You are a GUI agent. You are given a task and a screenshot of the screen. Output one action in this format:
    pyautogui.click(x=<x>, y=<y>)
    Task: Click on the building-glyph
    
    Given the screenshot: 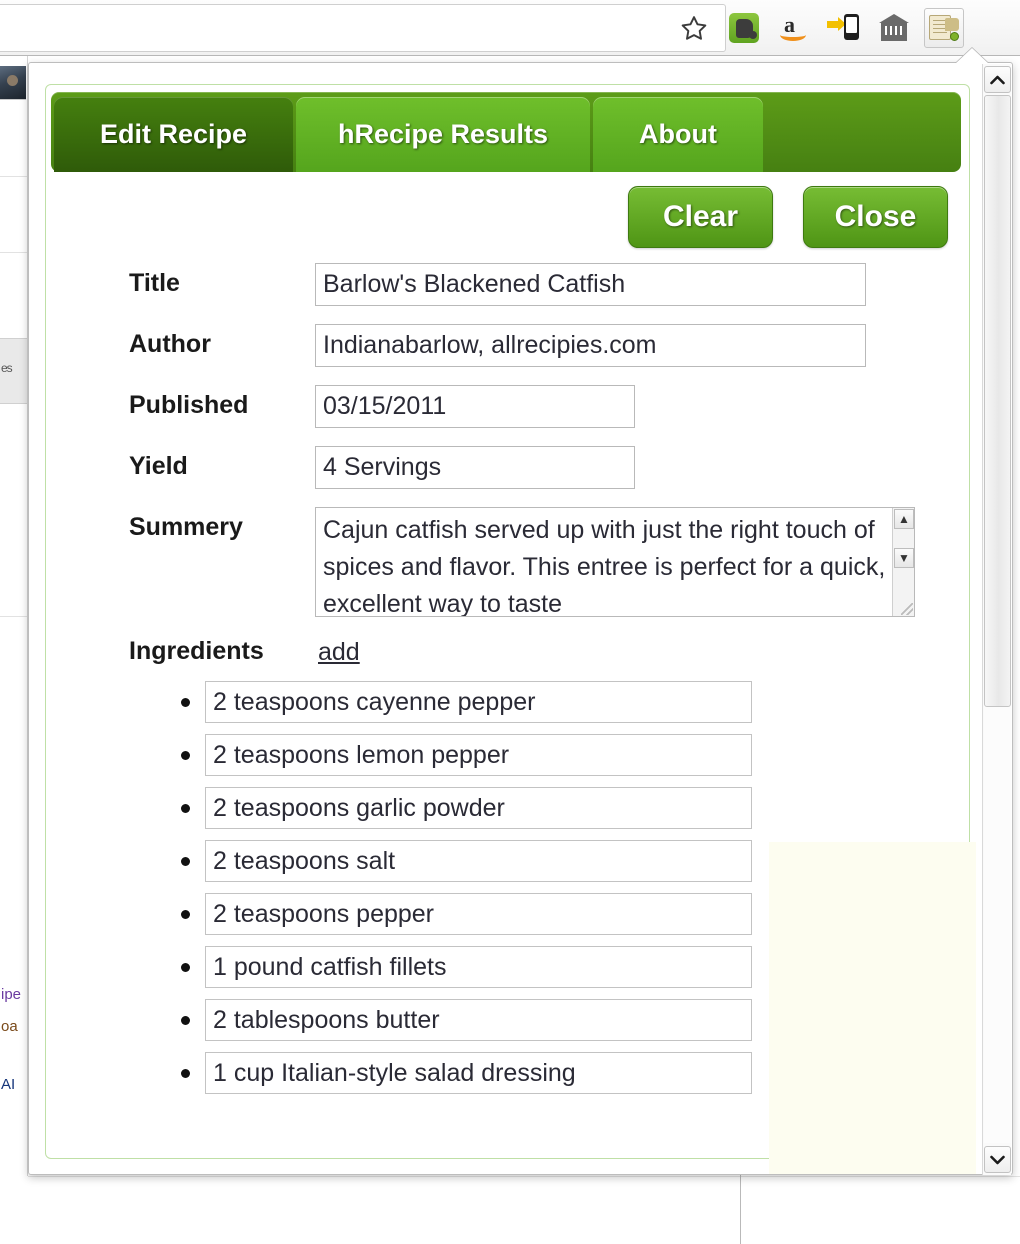 What is the action you would take?
    pyautogui.click(x=894, y=28)
    